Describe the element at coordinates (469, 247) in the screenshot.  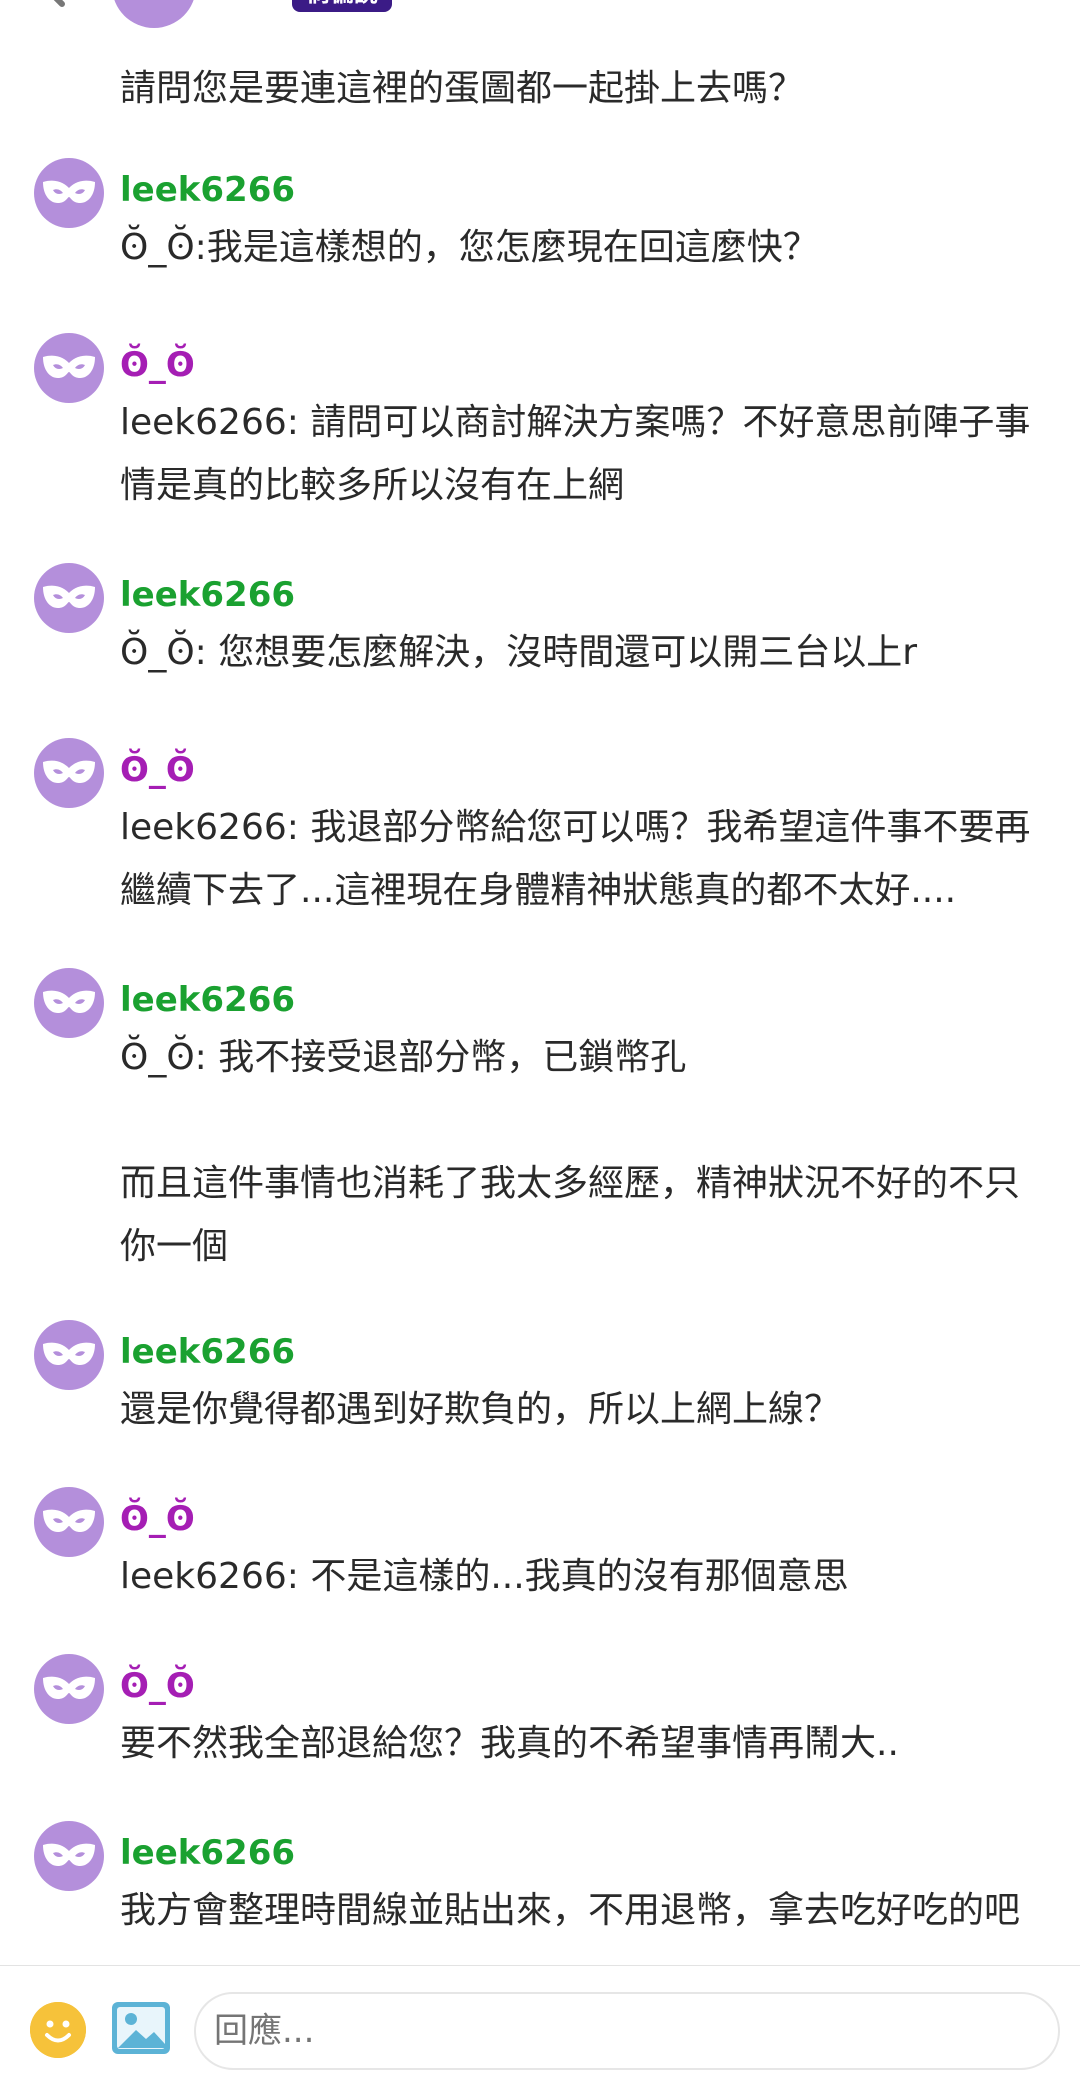
I see `comment-text: ʘ̆_ʘ̆:我是這樣想的，您怎麼現在回這麼快？` at that location.